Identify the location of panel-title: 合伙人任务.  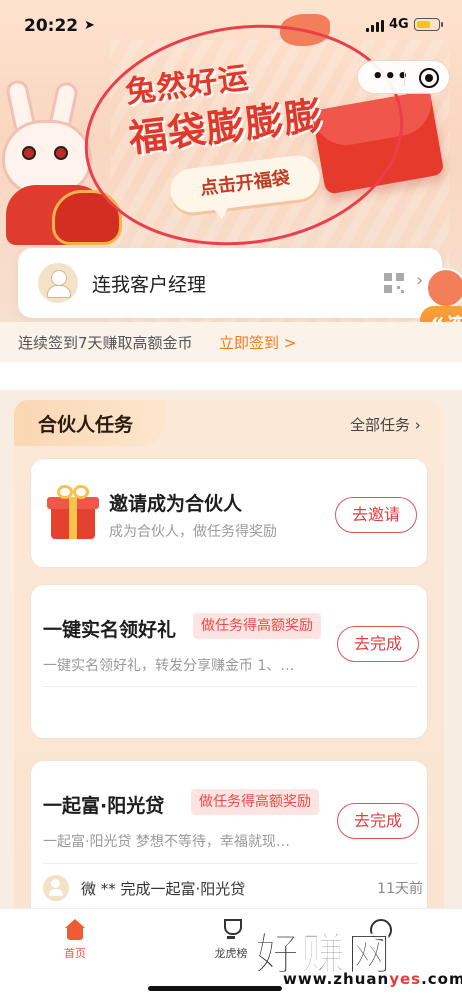
(86, 425).